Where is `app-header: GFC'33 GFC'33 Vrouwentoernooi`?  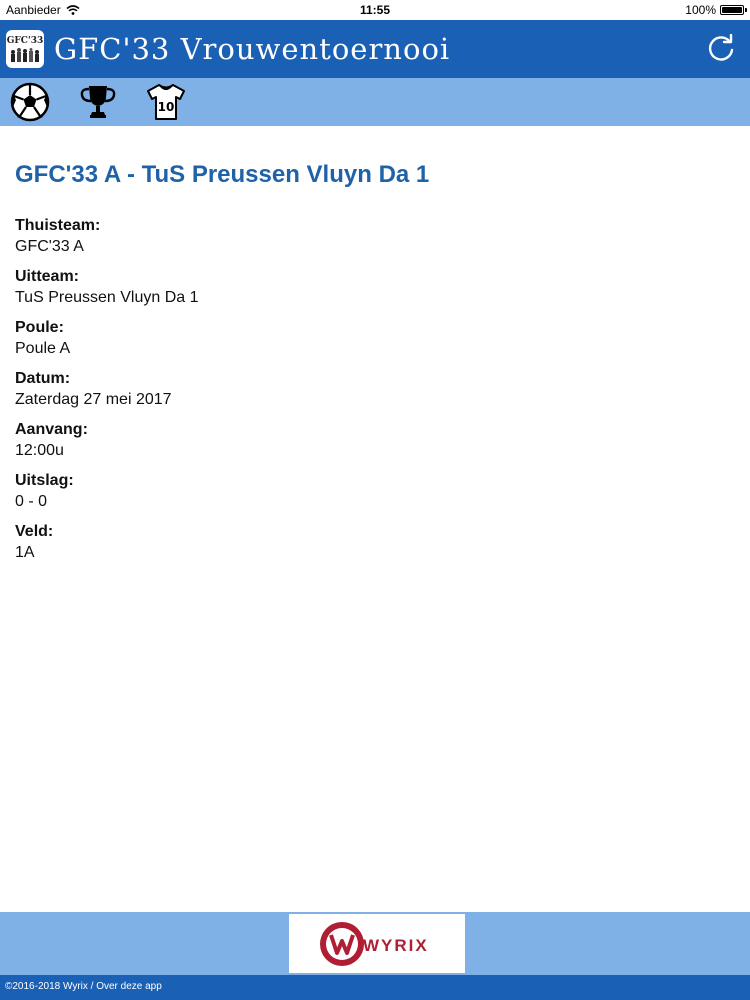 app-header: GFC'33 GFC'33 Vrouwentoernooi is located at coordinates (375, 49).